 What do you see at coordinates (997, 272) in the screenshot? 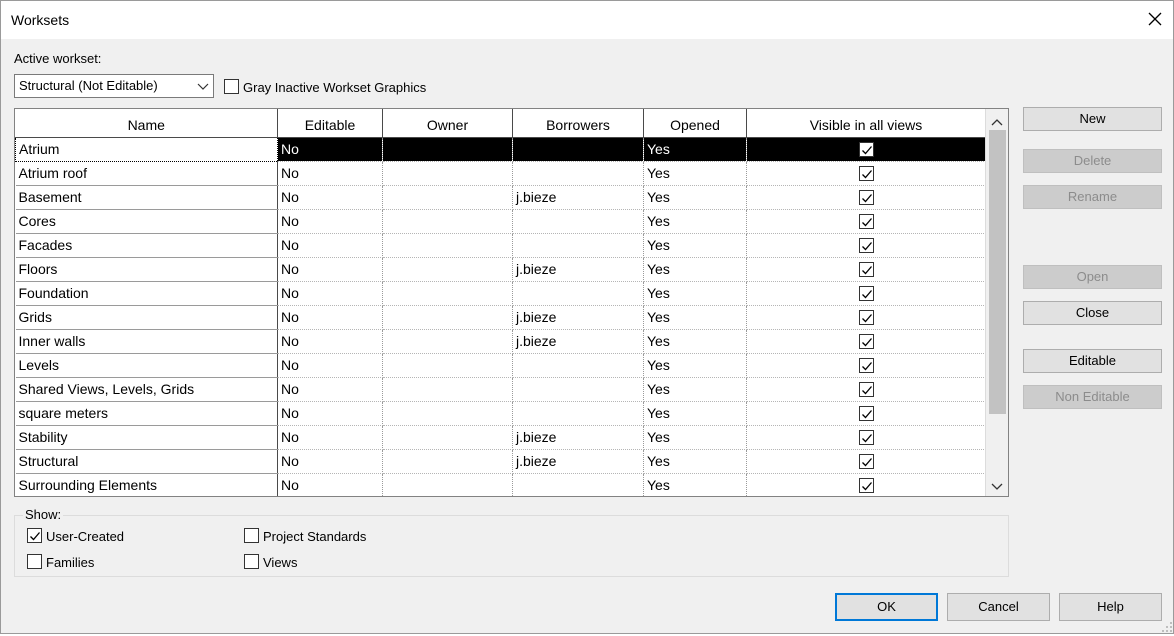
I see `scrollbar-thumb` at bounding box center [997, 272].